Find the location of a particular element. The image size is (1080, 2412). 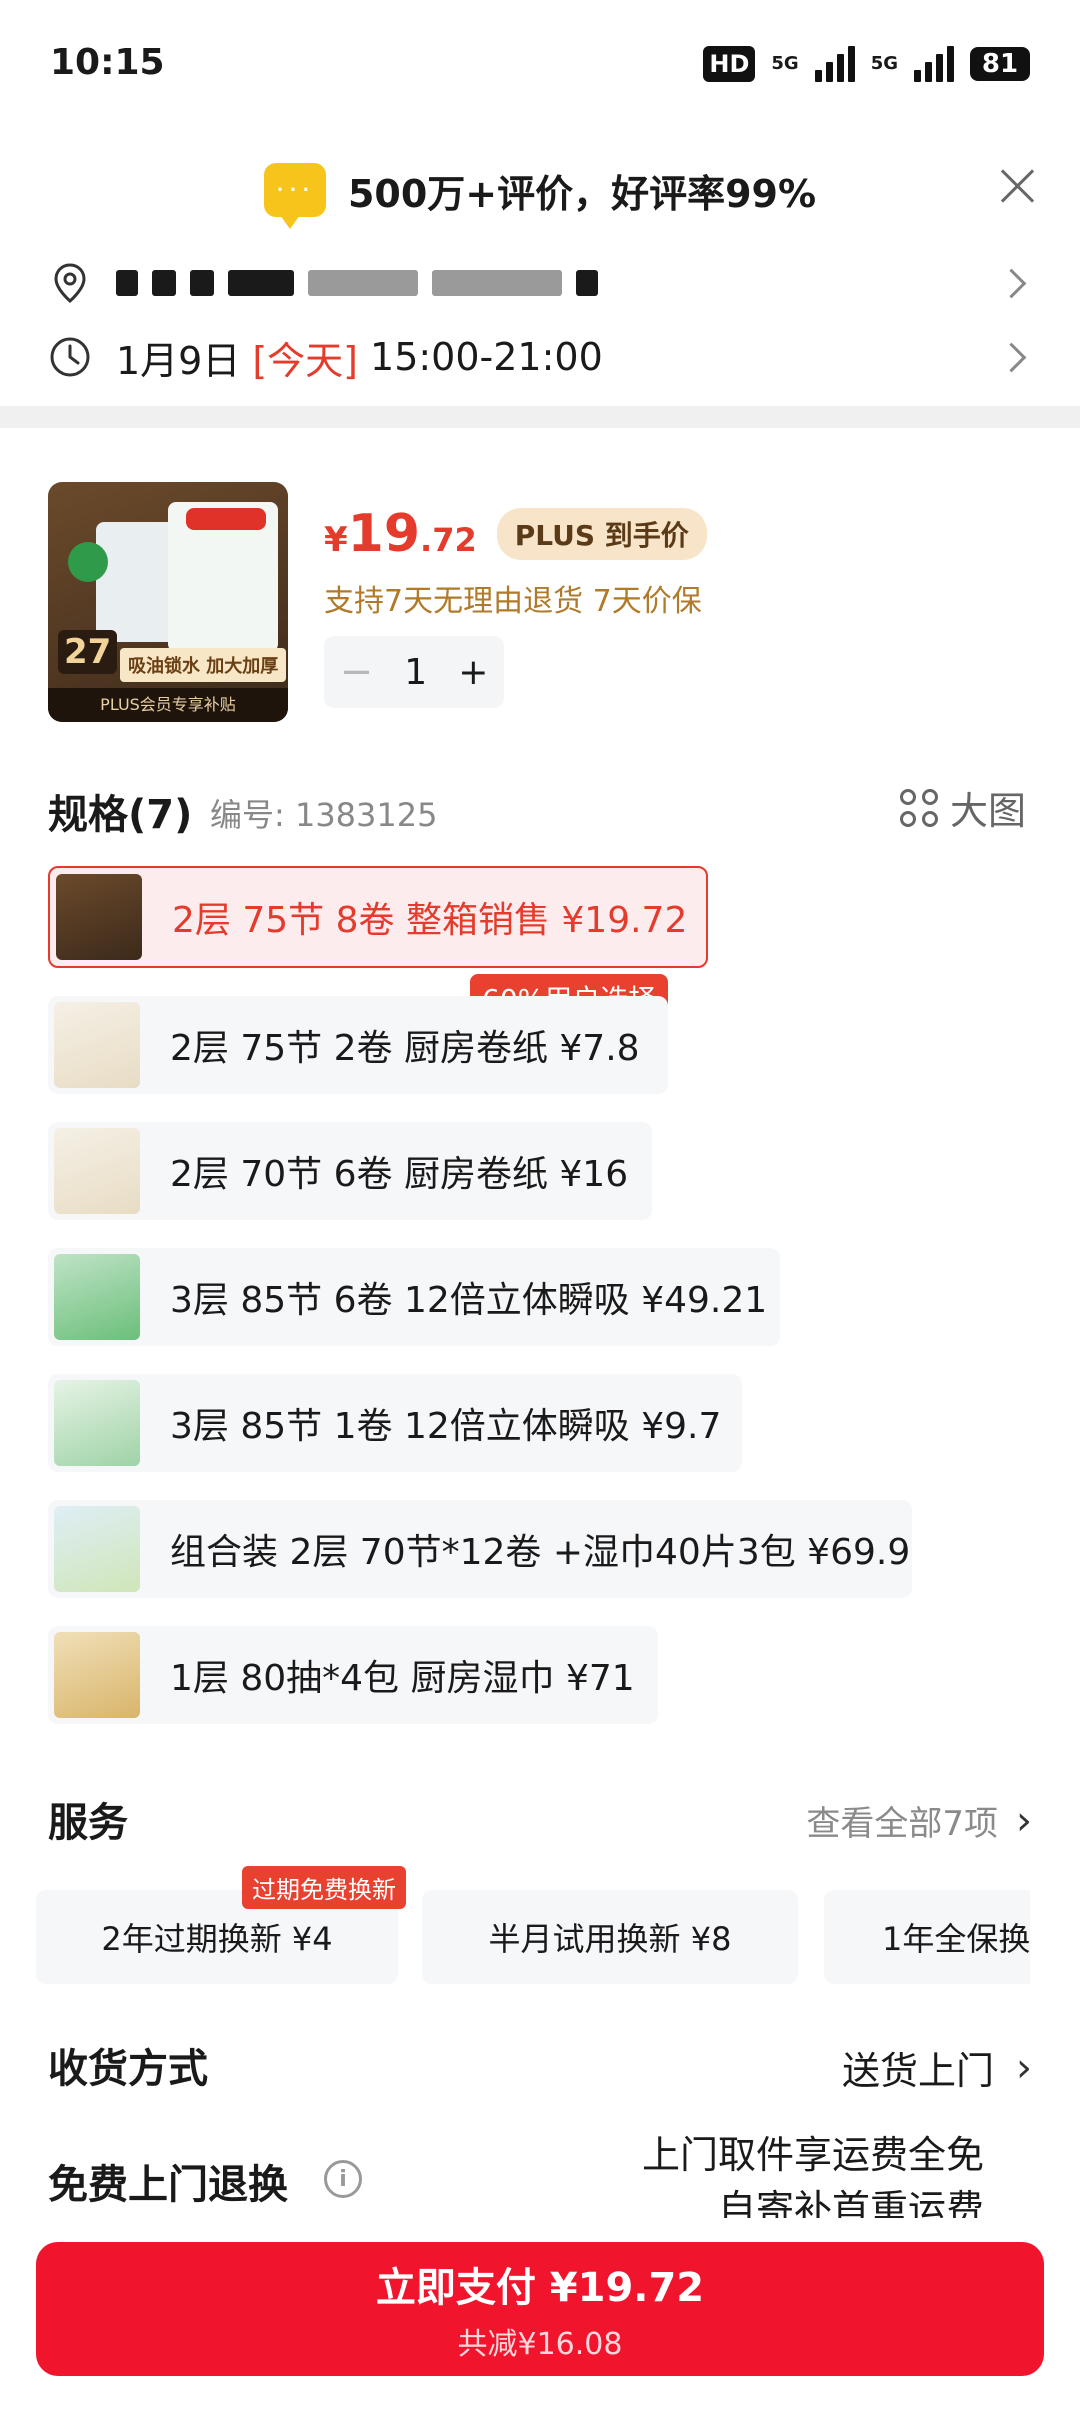

delivery-window: 15:00-21:00 is located at coordinates (486, 357).